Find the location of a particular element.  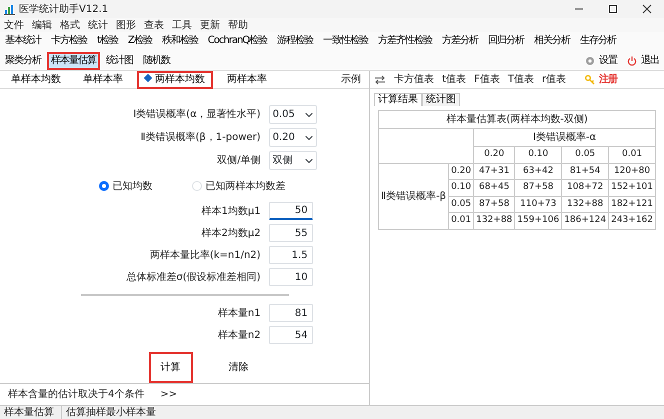

settings-icon is located at coordinates (590, 61).